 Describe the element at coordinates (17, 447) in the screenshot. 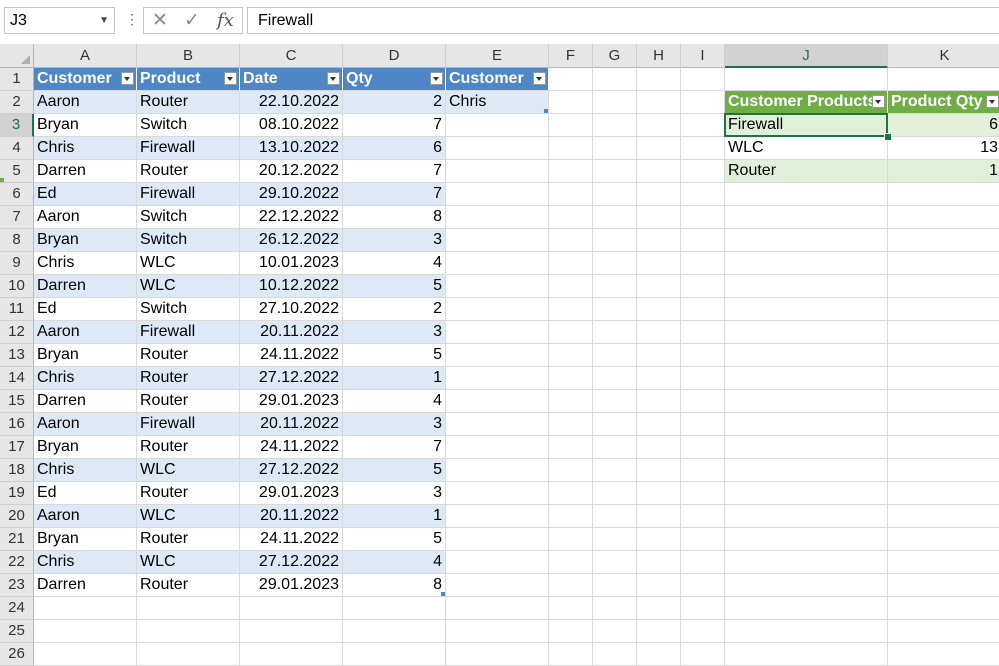

I see `row-header-17: 17` at that location.